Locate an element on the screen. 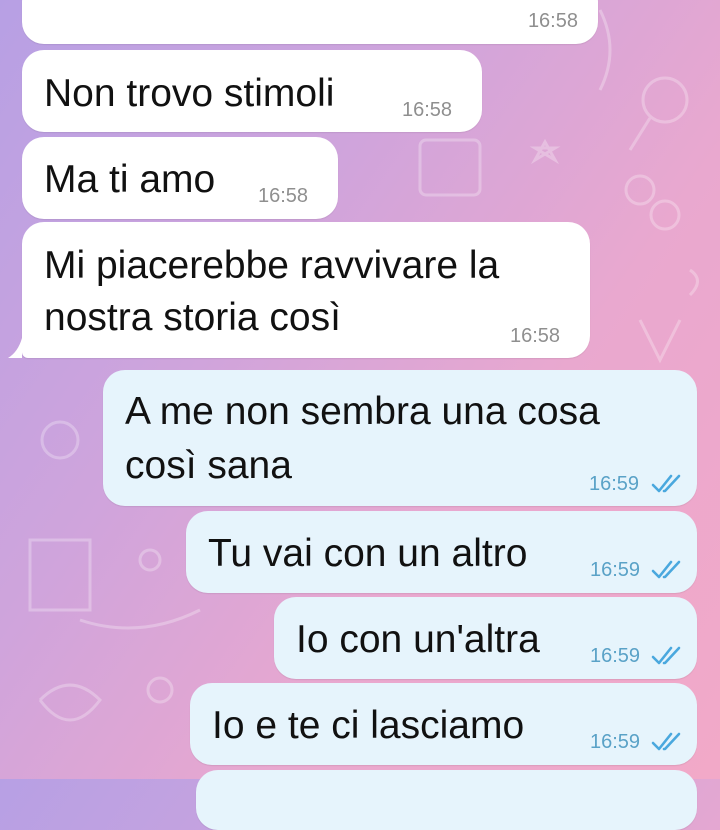 This screenshot has width=720, height=830. message-bubble-outgoing: Io con un'altra 16:59 is located at coordinates (485, 638).